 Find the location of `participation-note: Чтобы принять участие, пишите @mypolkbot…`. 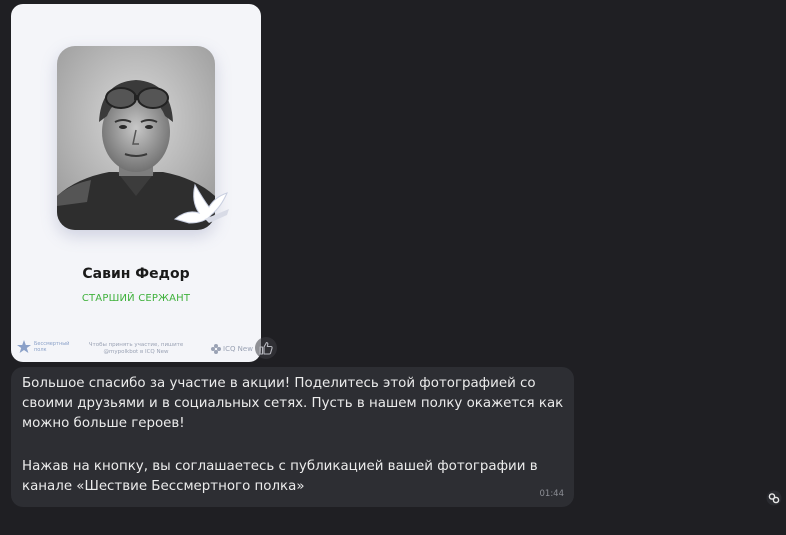

participation-note: Чтобы принять участие, пишите @mypolkbot… is located at coordinates (136, 348).